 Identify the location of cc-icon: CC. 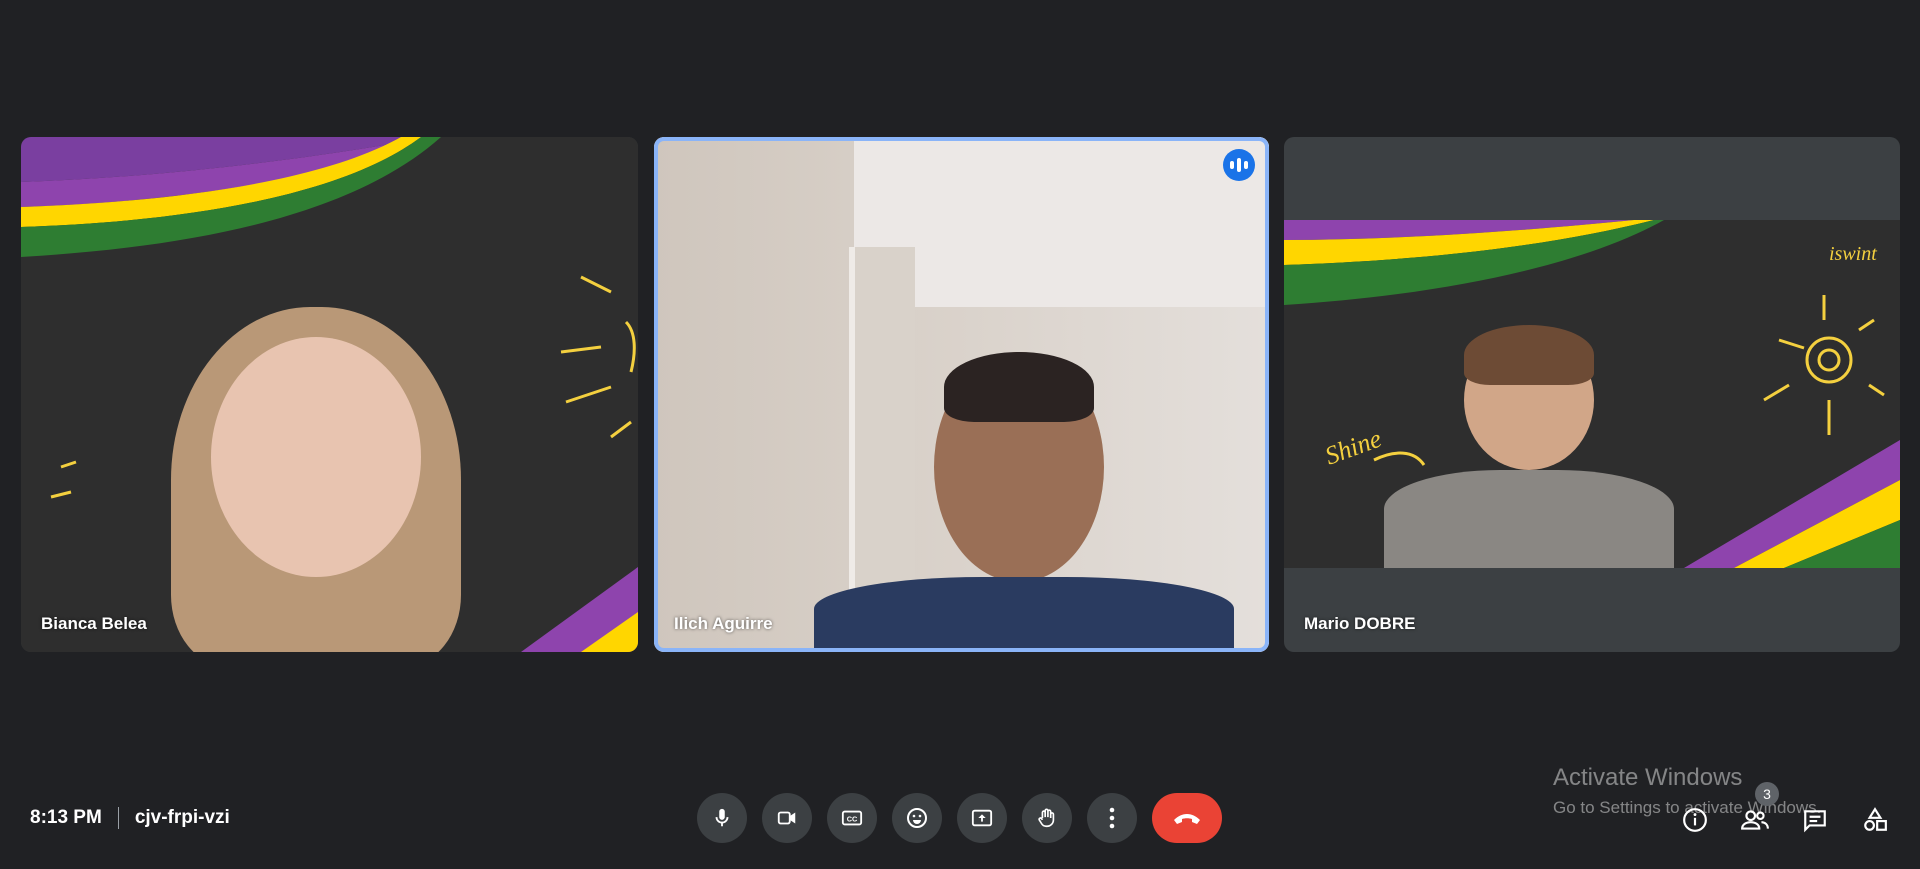
(852, 818).